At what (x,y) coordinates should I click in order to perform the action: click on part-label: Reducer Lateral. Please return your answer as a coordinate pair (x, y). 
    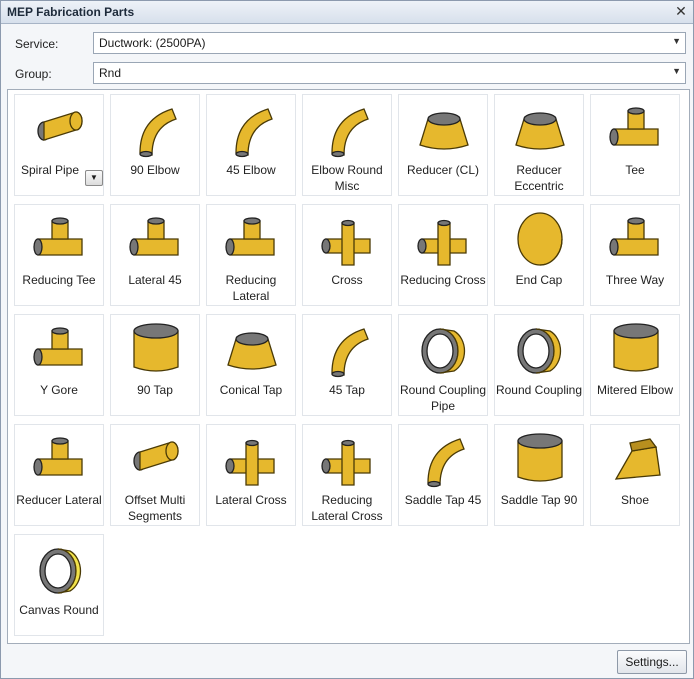
    Looking at the image, I should click on (59, 500).